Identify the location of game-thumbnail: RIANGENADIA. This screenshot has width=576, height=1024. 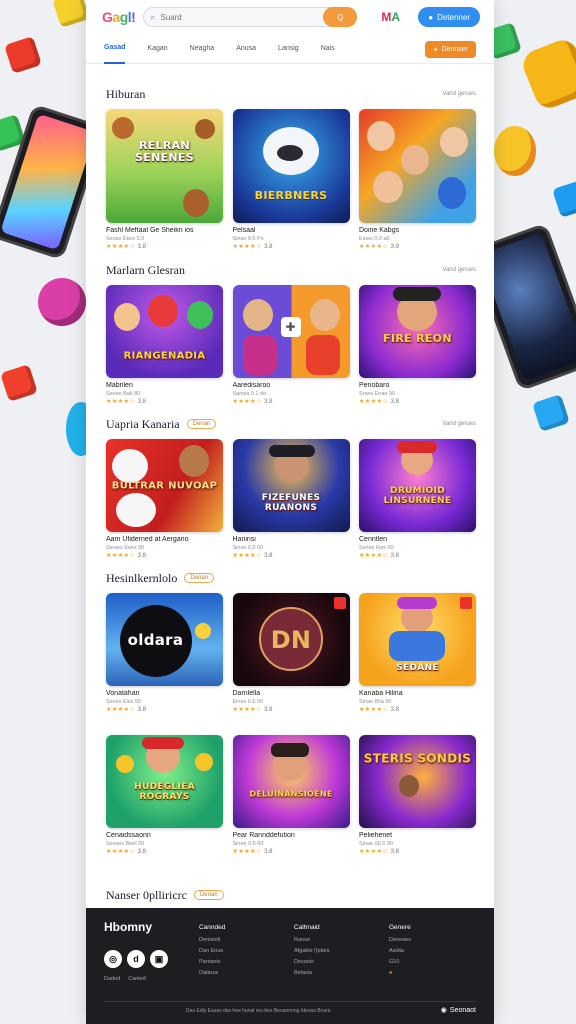
(164, 331).